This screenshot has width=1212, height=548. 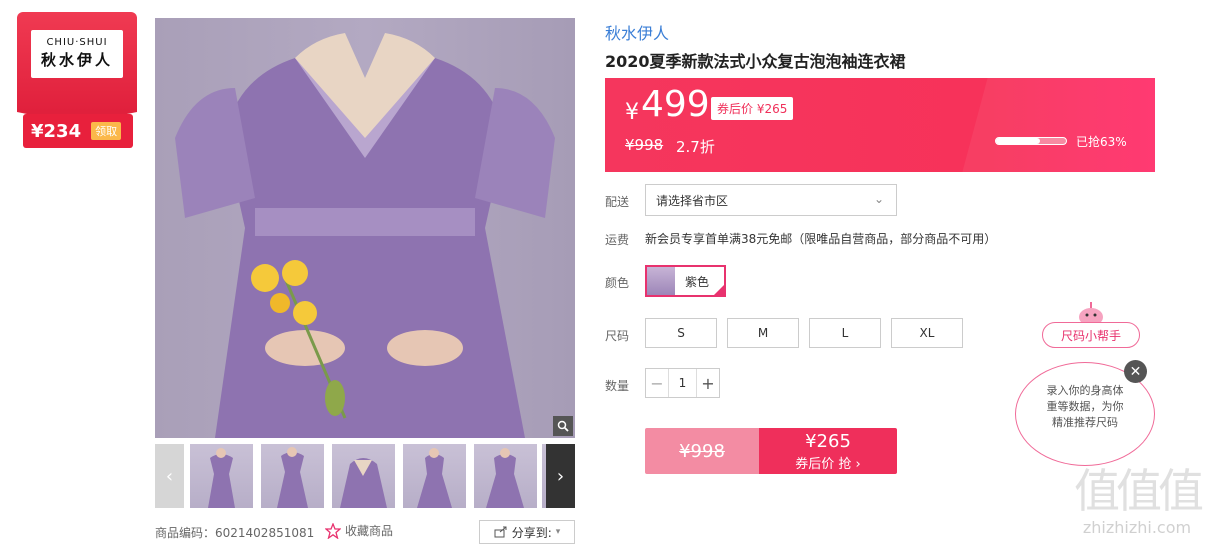 I want to click on thumbnail-next-button: ›, so click(x=560, y=476).